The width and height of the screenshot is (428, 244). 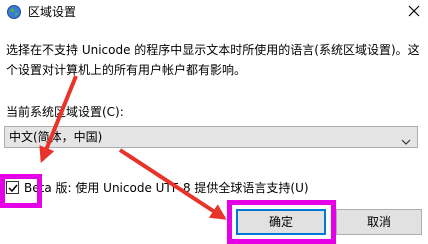 What do you see at coordinates (52, 12) in the screenshot?
I see `window-title: 区域设置` at bounding box center [52, 12].